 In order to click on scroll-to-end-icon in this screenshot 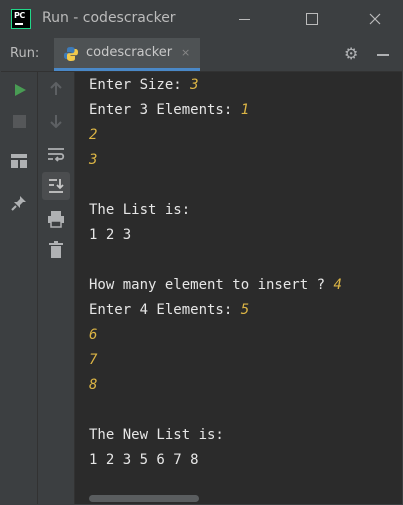, I will do `click(56, 186)`.